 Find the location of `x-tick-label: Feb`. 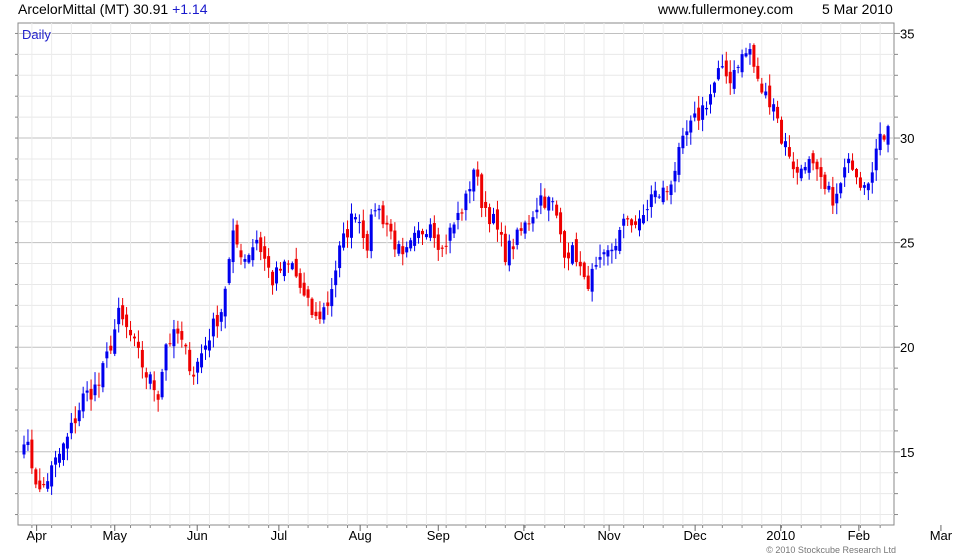

x-tick-label: Feb is located at coordinates (859, 535).